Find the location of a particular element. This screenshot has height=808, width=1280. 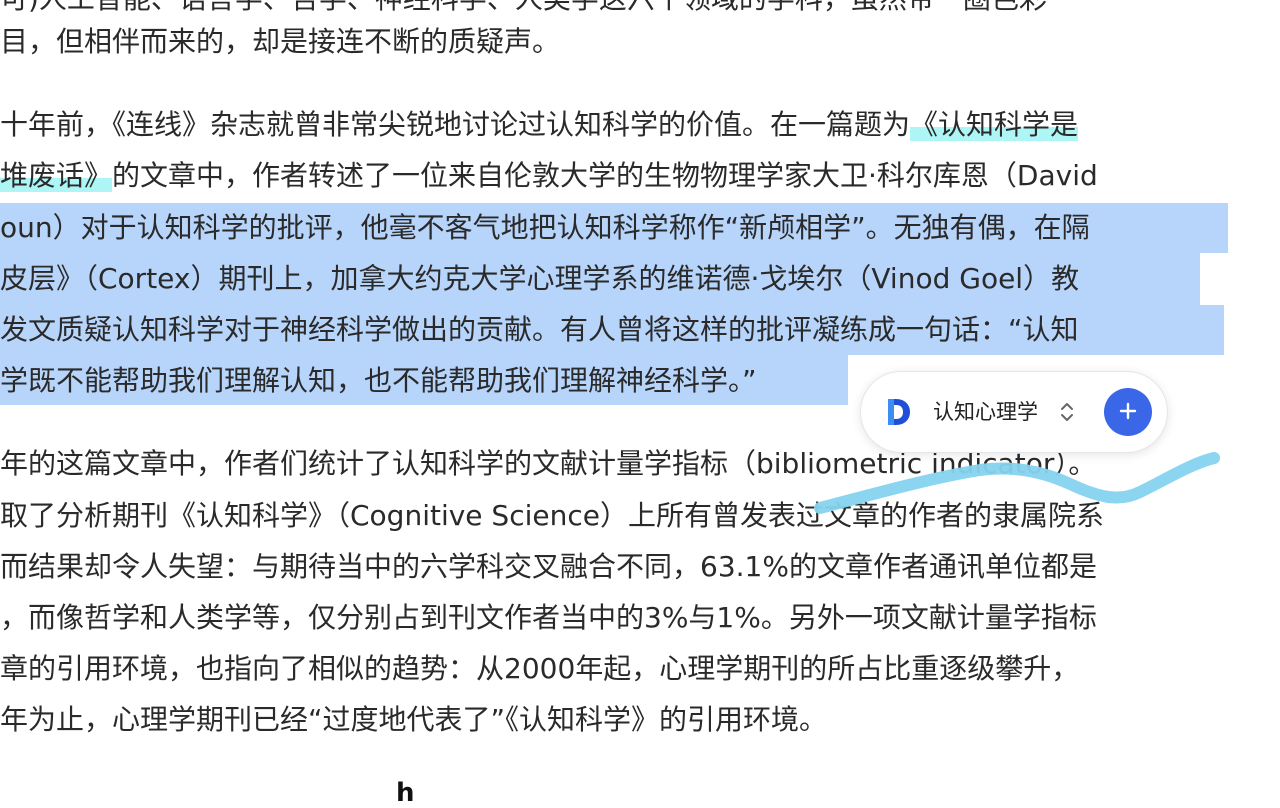

chevron-up-down-icon is located at coordinates (1067, 412).